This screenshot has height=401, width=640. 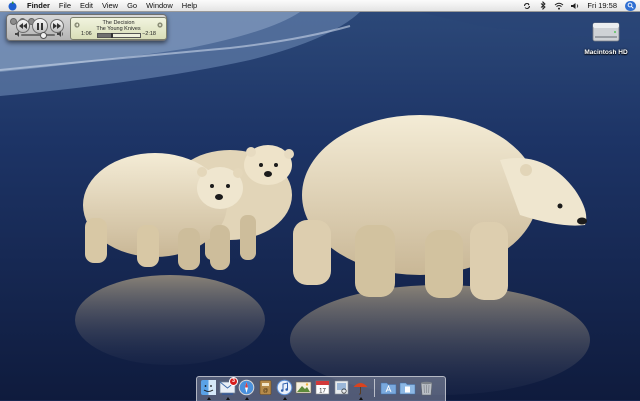 I want to click on iphoto-icon, so click(x=303, y=387).